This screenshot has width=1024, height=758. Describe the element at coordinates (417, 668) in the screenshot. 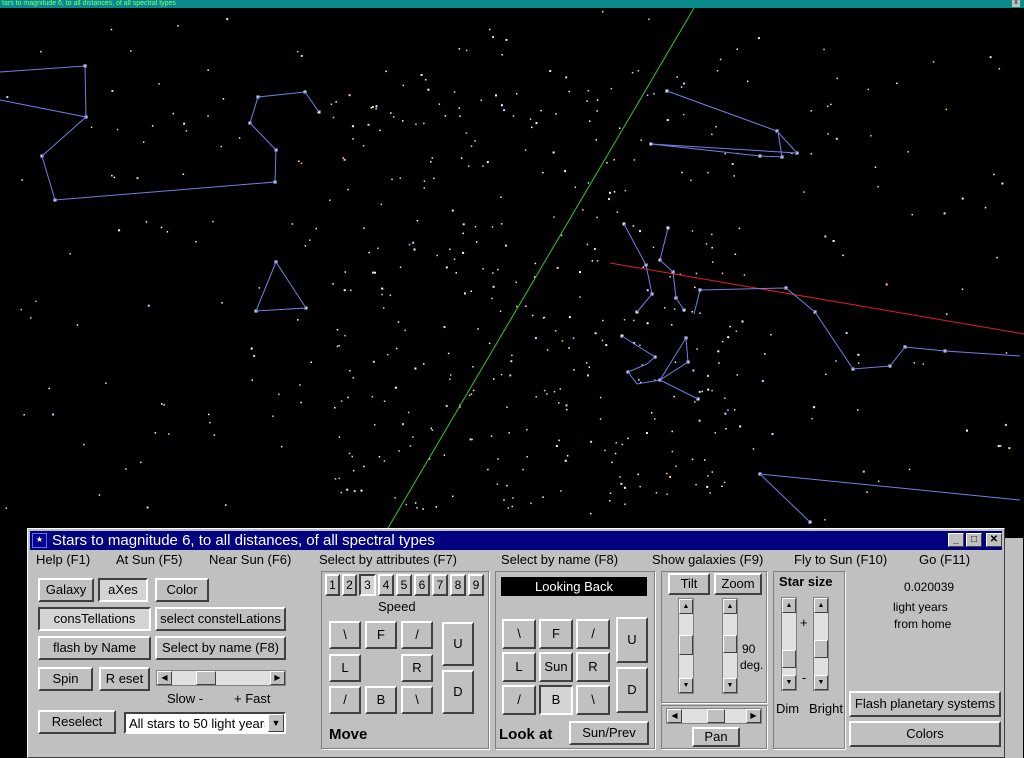

I see `move-right-button: R` at that location.